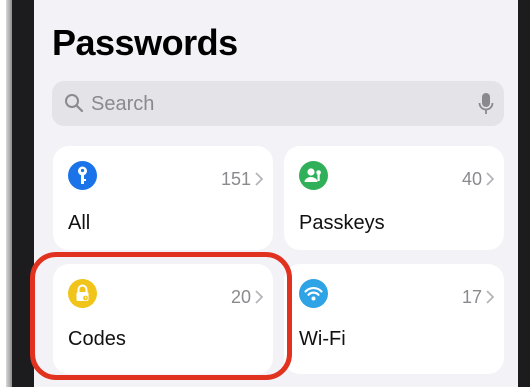 The width and height of the screenshot is (530, 387). Describe the element at coordinates (313, 175) in the screenshot. I see `person-key-icon` at that location.